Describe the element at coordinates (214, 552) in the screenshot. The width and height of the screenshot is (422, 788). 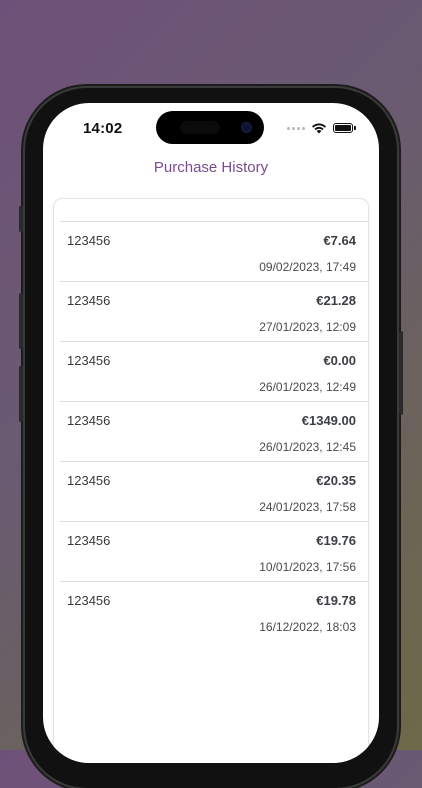
I see `purchase-row: 123456 €19.76 10/01/2023, 17:56` at that location.